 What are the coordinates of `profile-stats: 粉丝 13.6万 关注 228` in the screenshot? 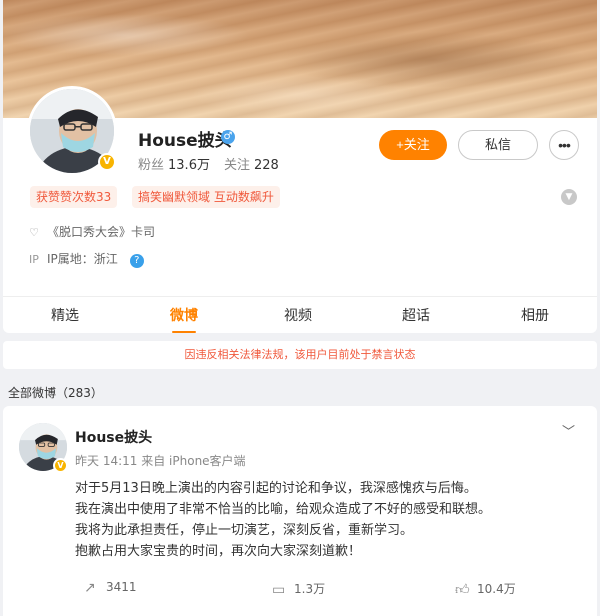 It's located at (208, 163).